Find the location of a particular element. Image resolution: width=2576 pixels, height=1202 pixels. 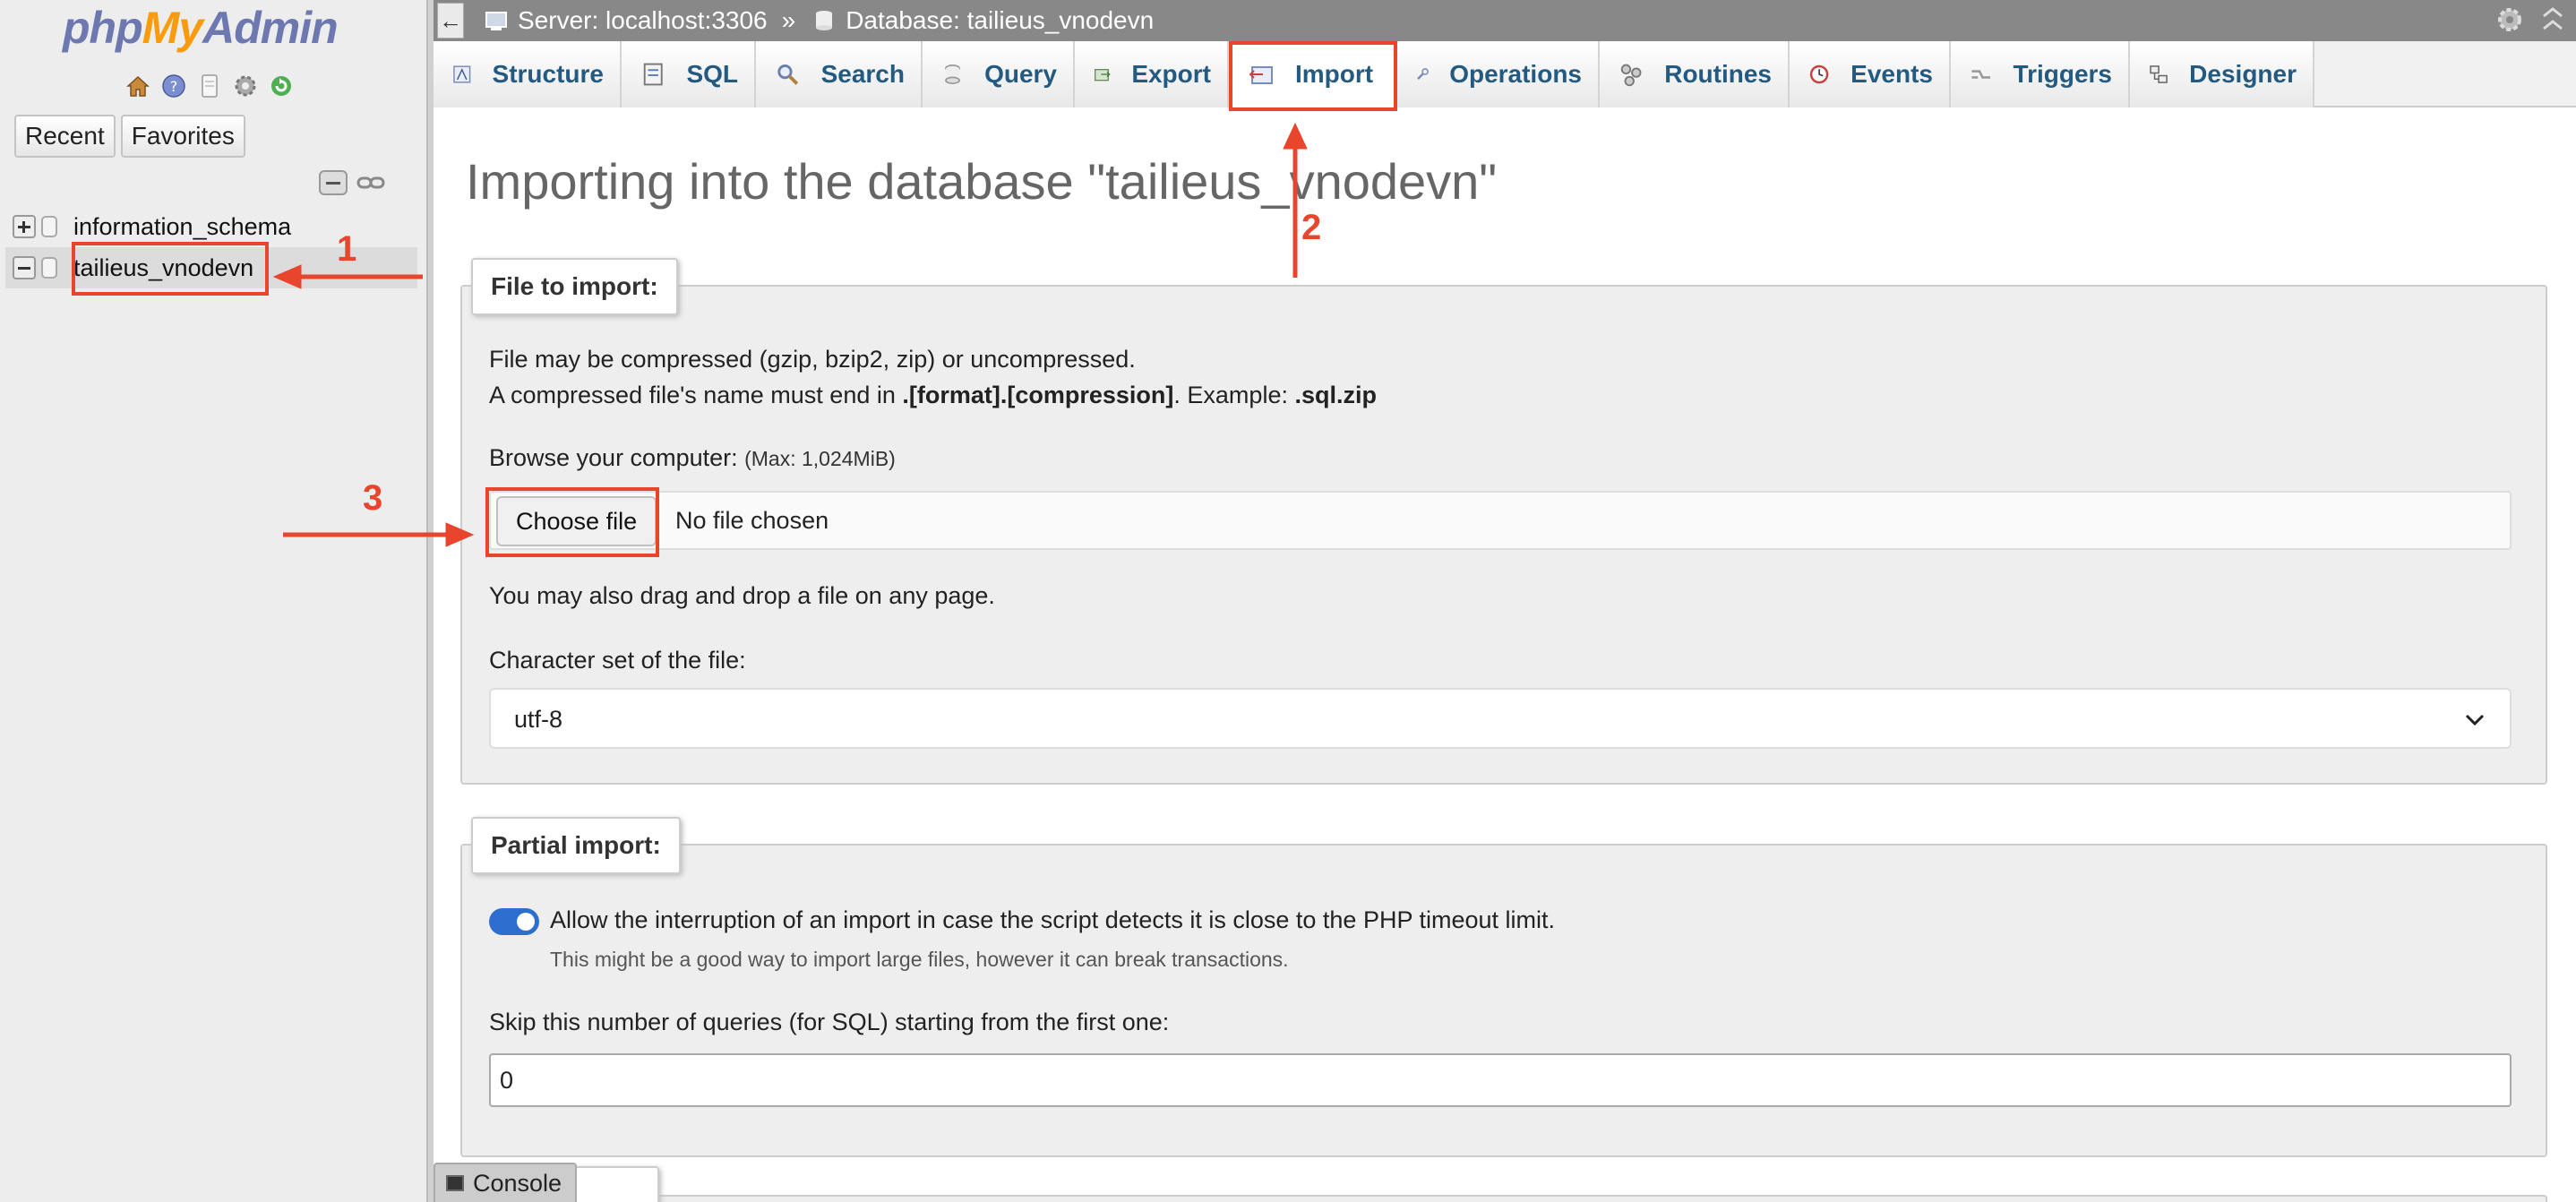

server-label: Server: localhost:3306 is located at coordinates (643, 20).